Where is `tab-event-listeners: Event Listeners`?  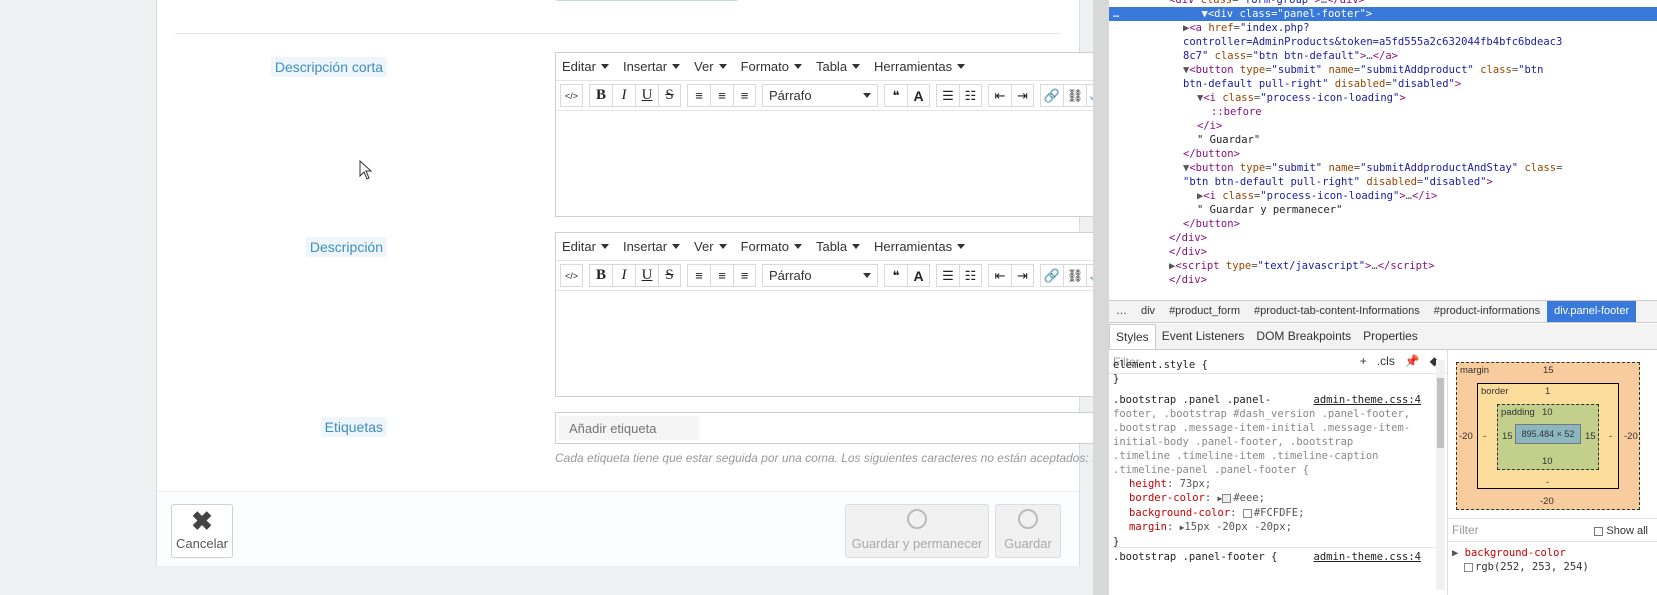 tab-event-listeners: Event Listeners is located at coordinates (1203, 336).